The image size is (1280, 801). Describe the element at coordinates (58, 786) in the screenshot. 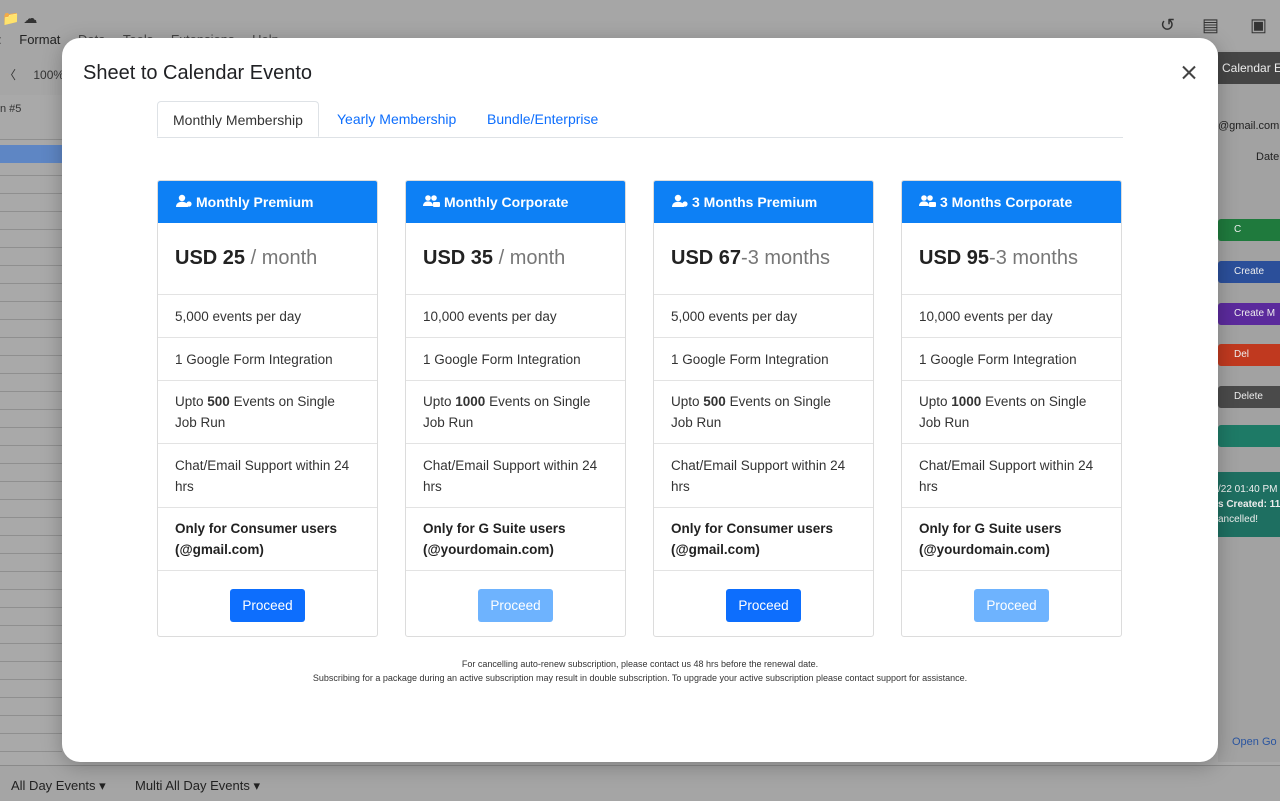

I see `sheet-tab-all-day: All Day Events ▾` at that location.